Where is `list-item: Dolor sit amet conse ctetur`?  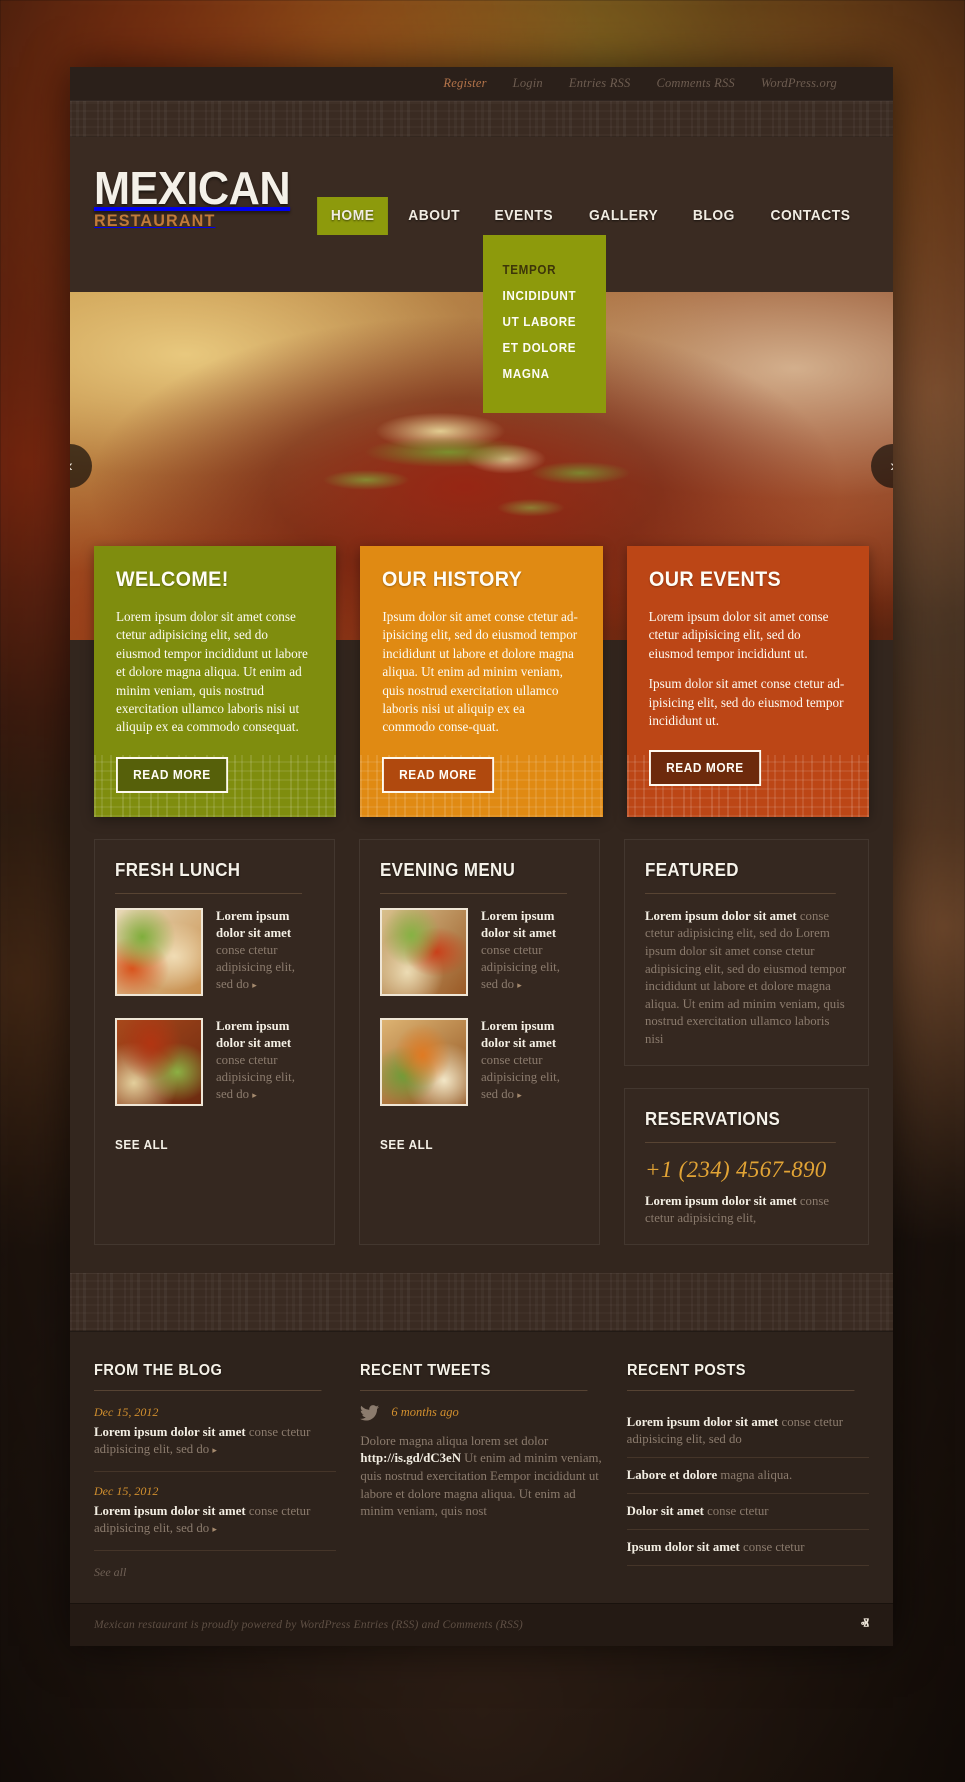 list-item: Dolor sit amet conse ctetur is located at coordinates (747, 1512).